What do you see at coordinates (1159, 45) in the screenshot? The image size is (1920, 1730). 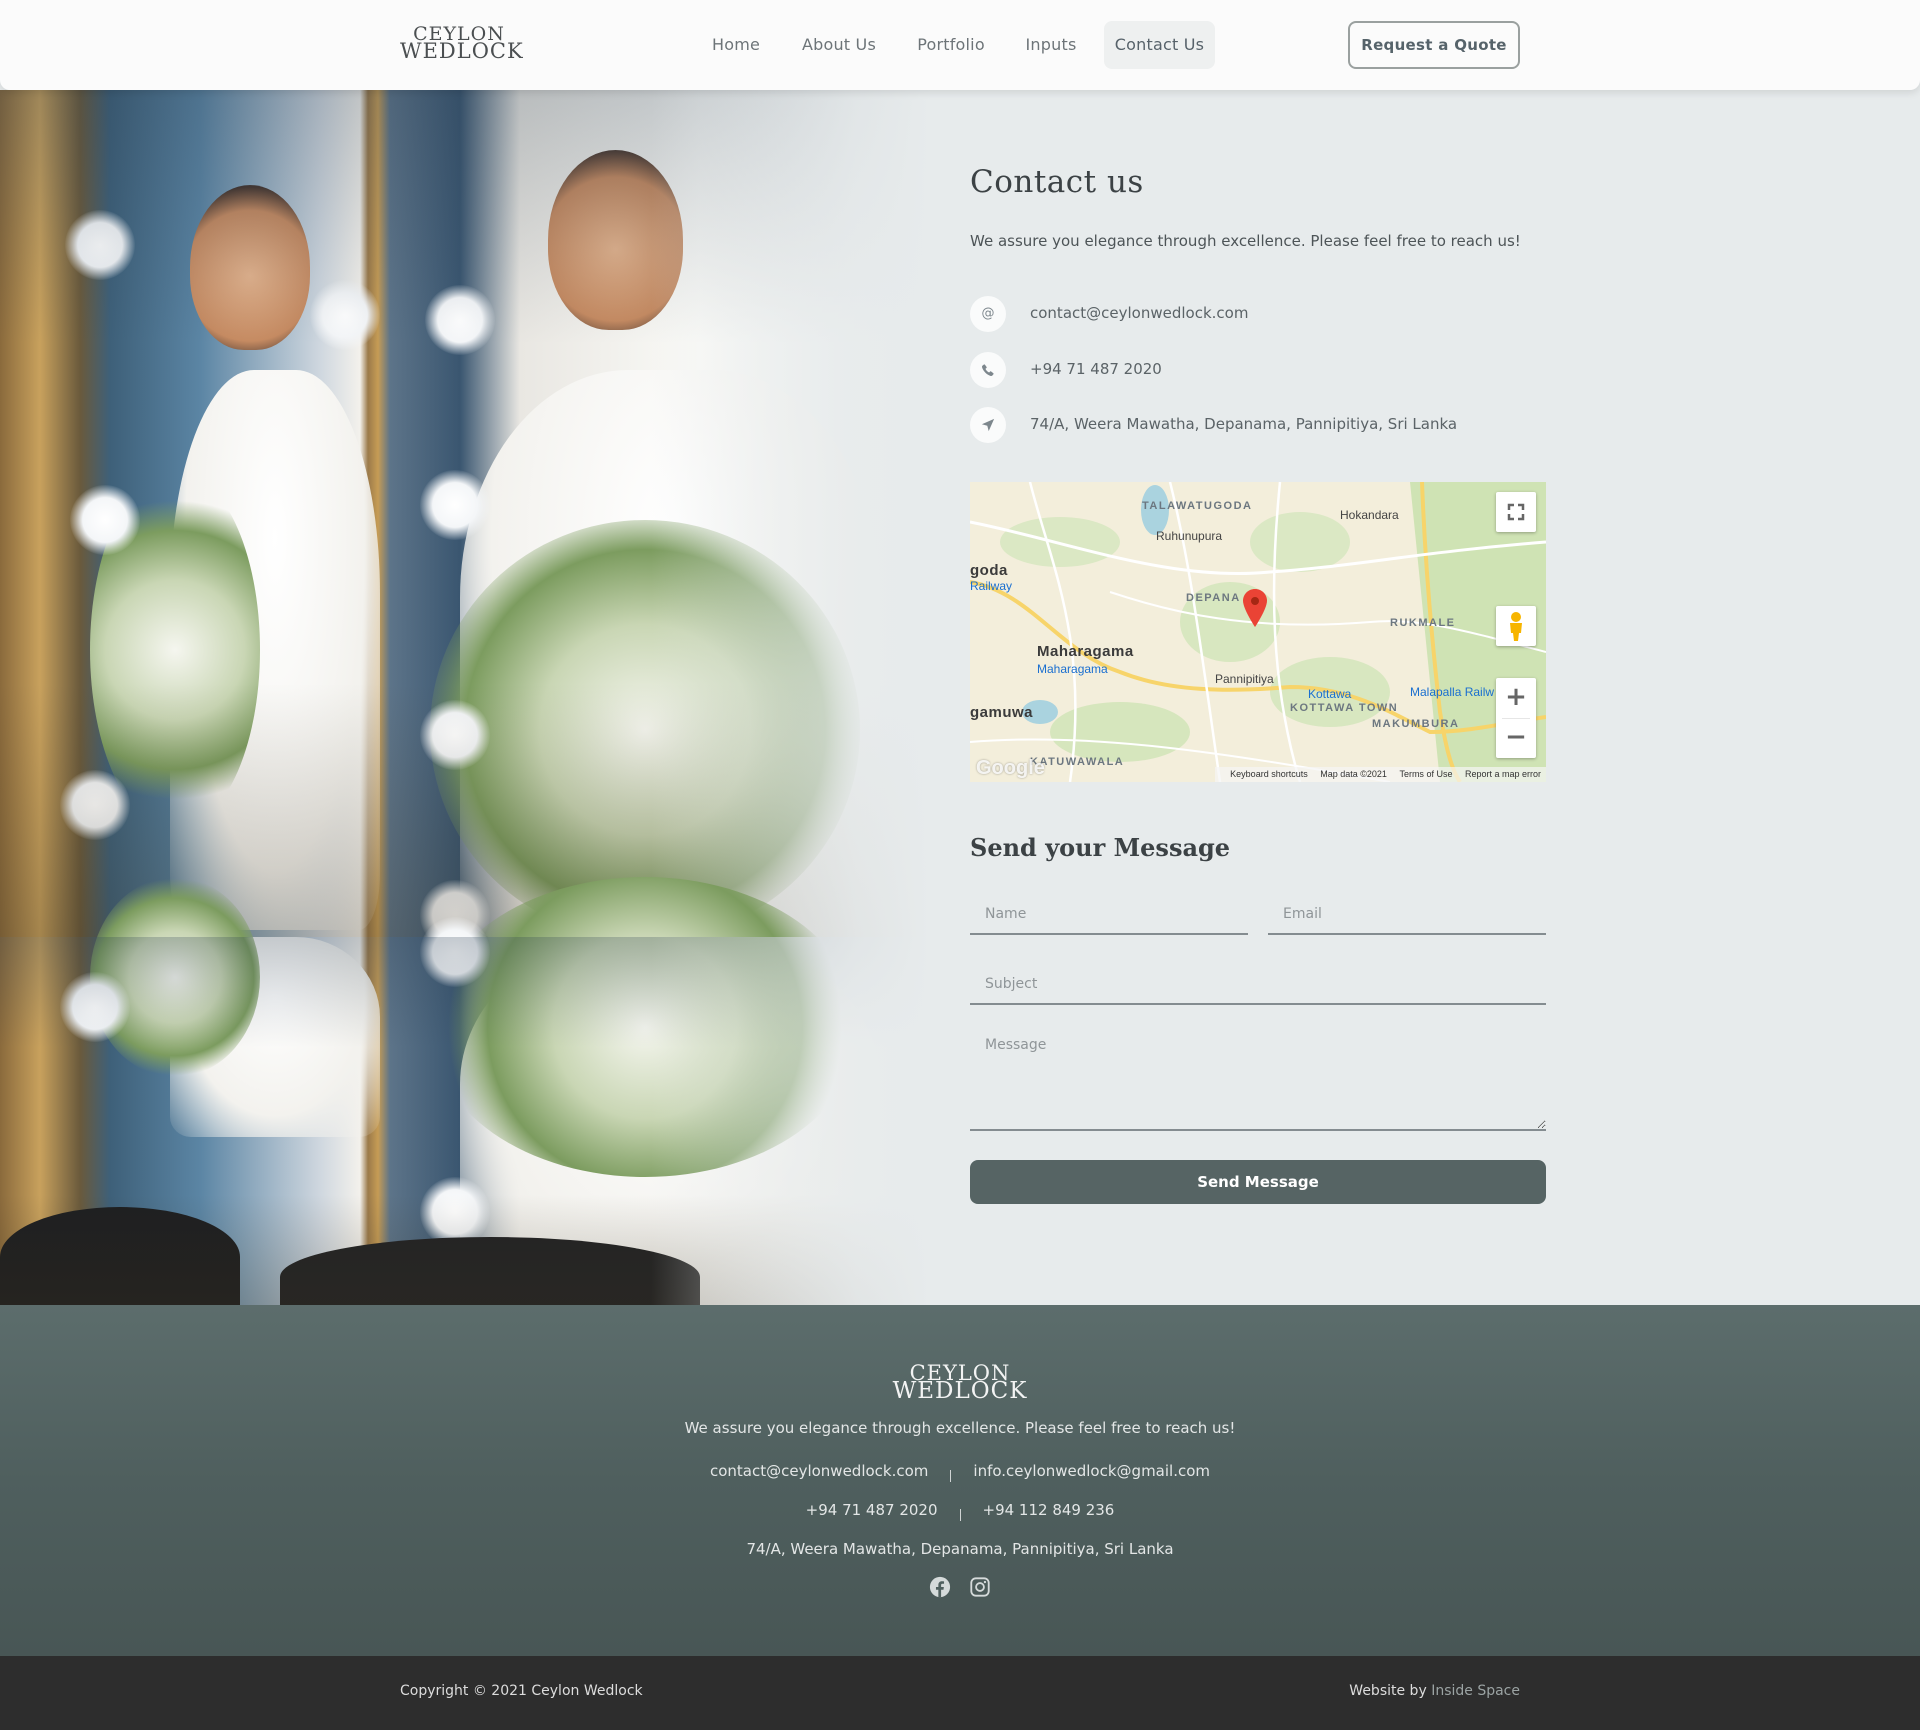 I see `nav-contact-us: Contact Us` at bounding box center [1159, 45].